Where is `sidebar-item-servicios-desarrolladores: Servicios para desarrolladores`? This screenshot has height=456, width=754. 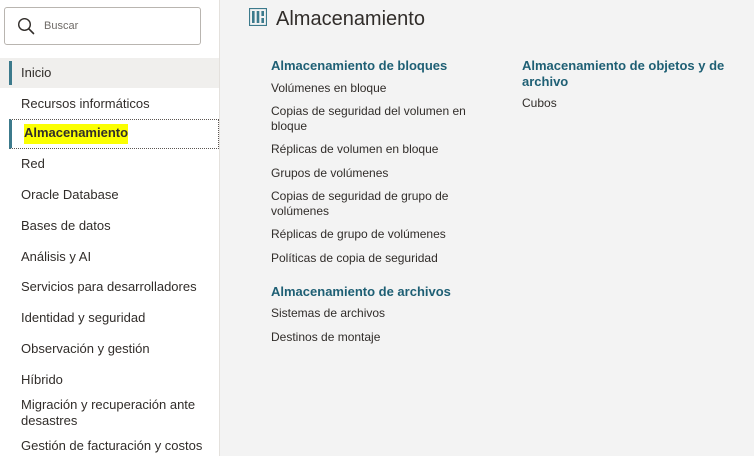
sidebar-item-servicios-desarrolladores: Servicios para desarrolladores is located at coordinates (110, 287).